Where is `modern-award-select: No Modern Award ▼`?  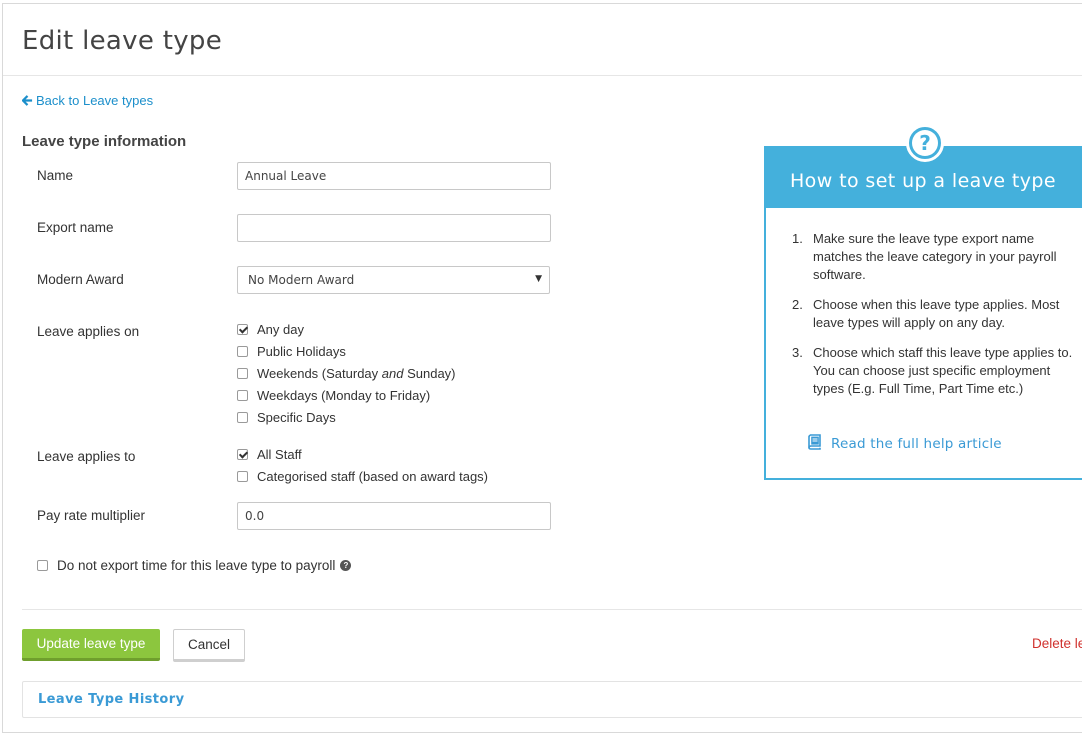
modern-award-select: No Modern Award ▼ is located at coordinates (393, 280).